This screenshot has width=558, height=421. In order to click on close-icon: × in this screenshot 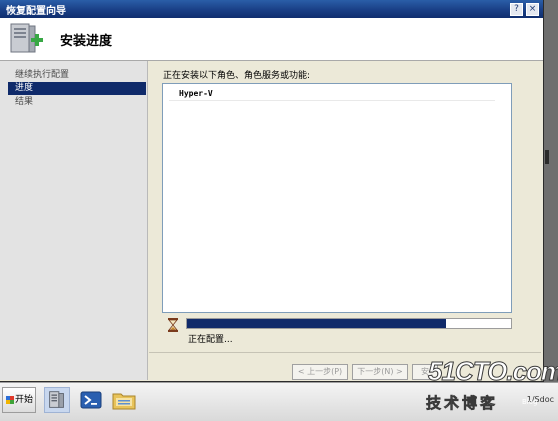, I will do `click(532, 9)`.